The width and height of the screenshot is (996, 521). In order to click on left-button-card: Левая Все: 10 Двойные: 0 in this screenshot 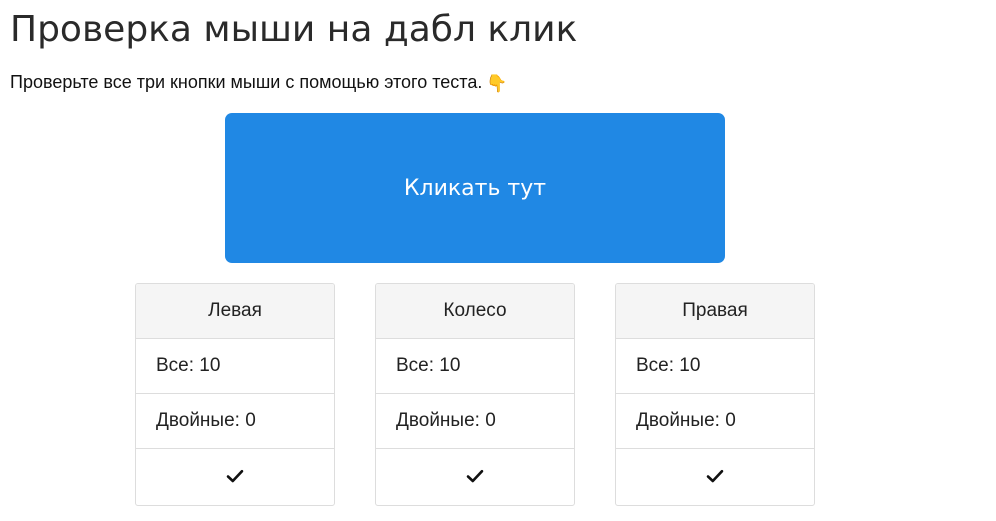, I will do `click(235, 394)`.